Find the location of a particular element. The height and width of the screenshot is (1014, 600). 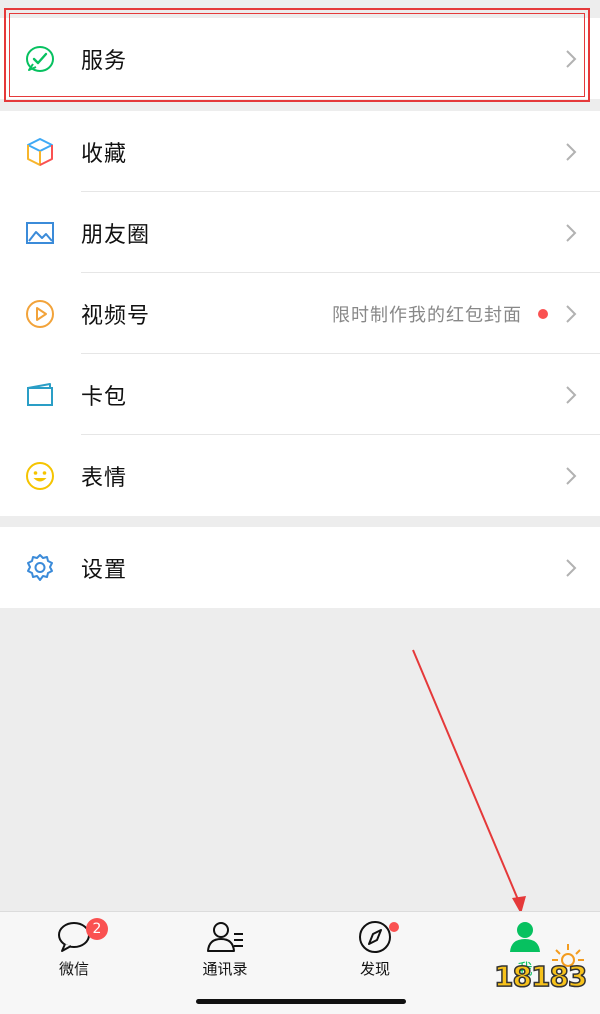

tab-label: 微信 is located at coordinates (73, 969).